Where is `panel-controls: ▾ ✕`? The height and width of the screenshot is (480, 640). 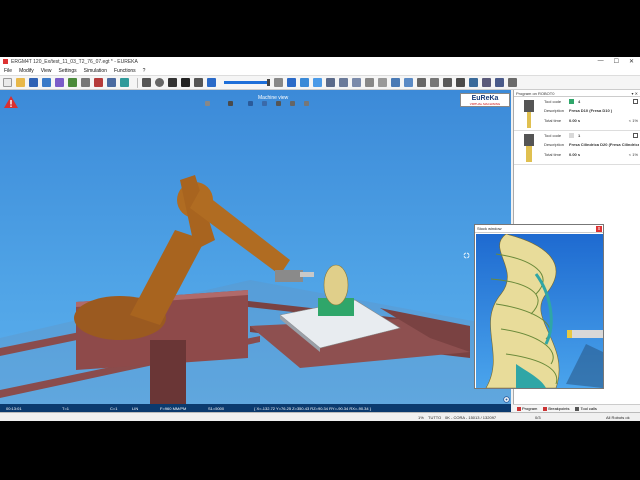
panel-controls: ▾ ✕ is located at coordinates (635, 93).